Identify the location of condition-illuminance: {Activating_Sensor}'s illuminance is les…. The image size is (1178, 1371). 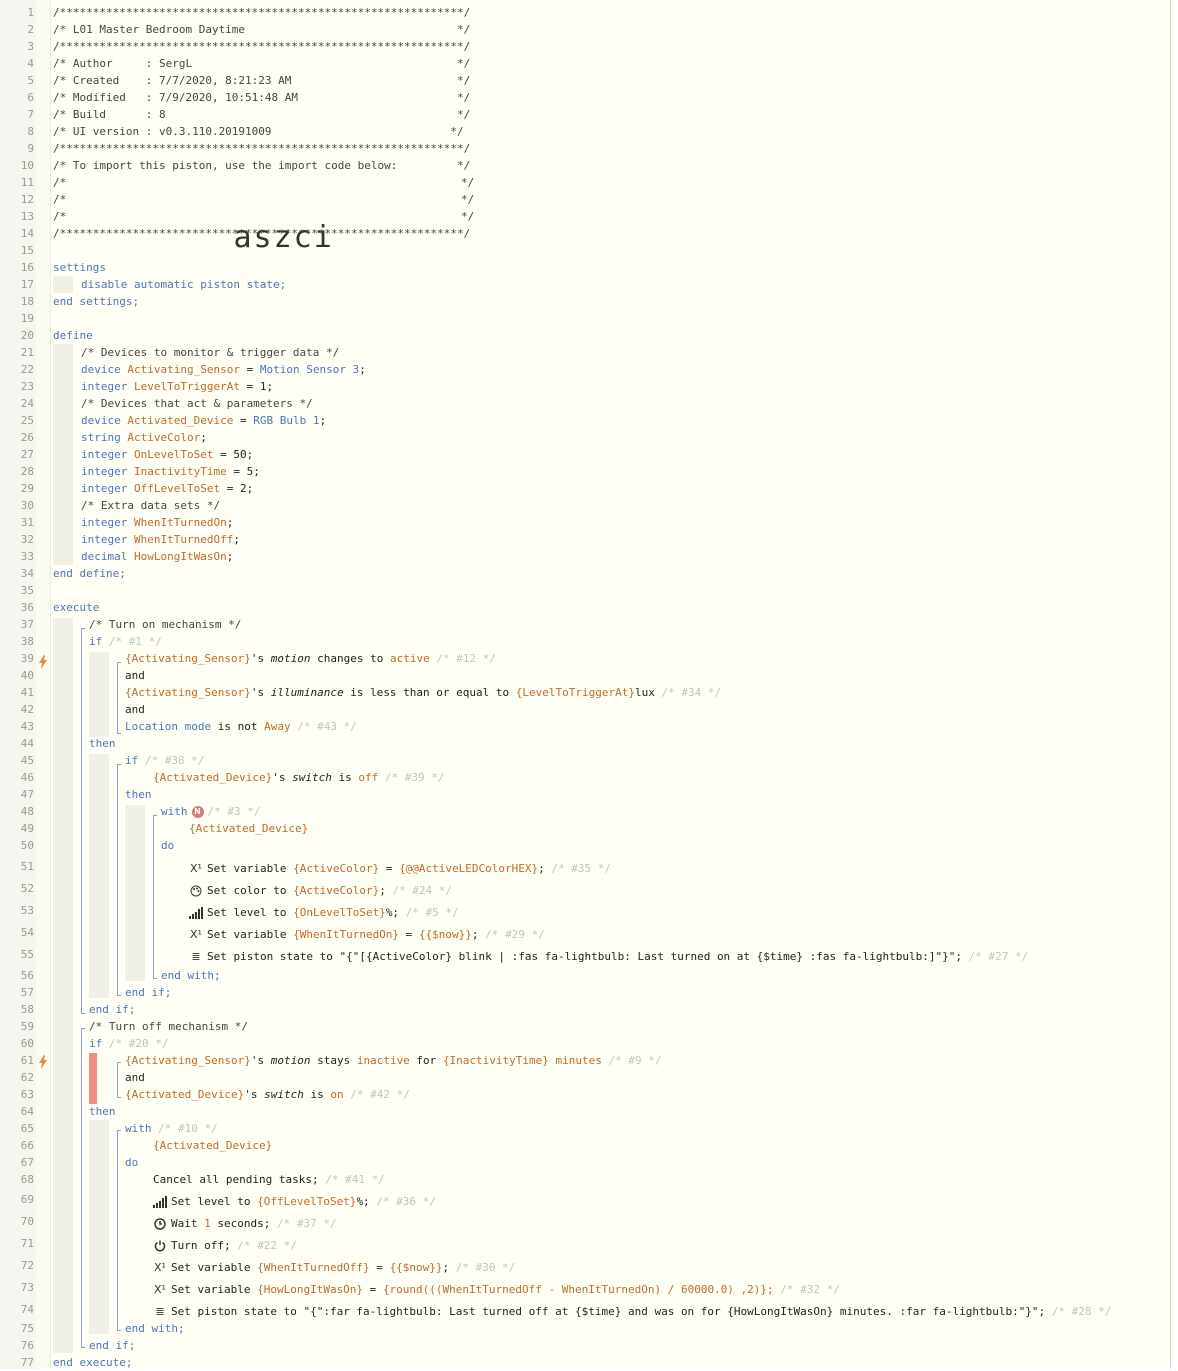
(423, 692).